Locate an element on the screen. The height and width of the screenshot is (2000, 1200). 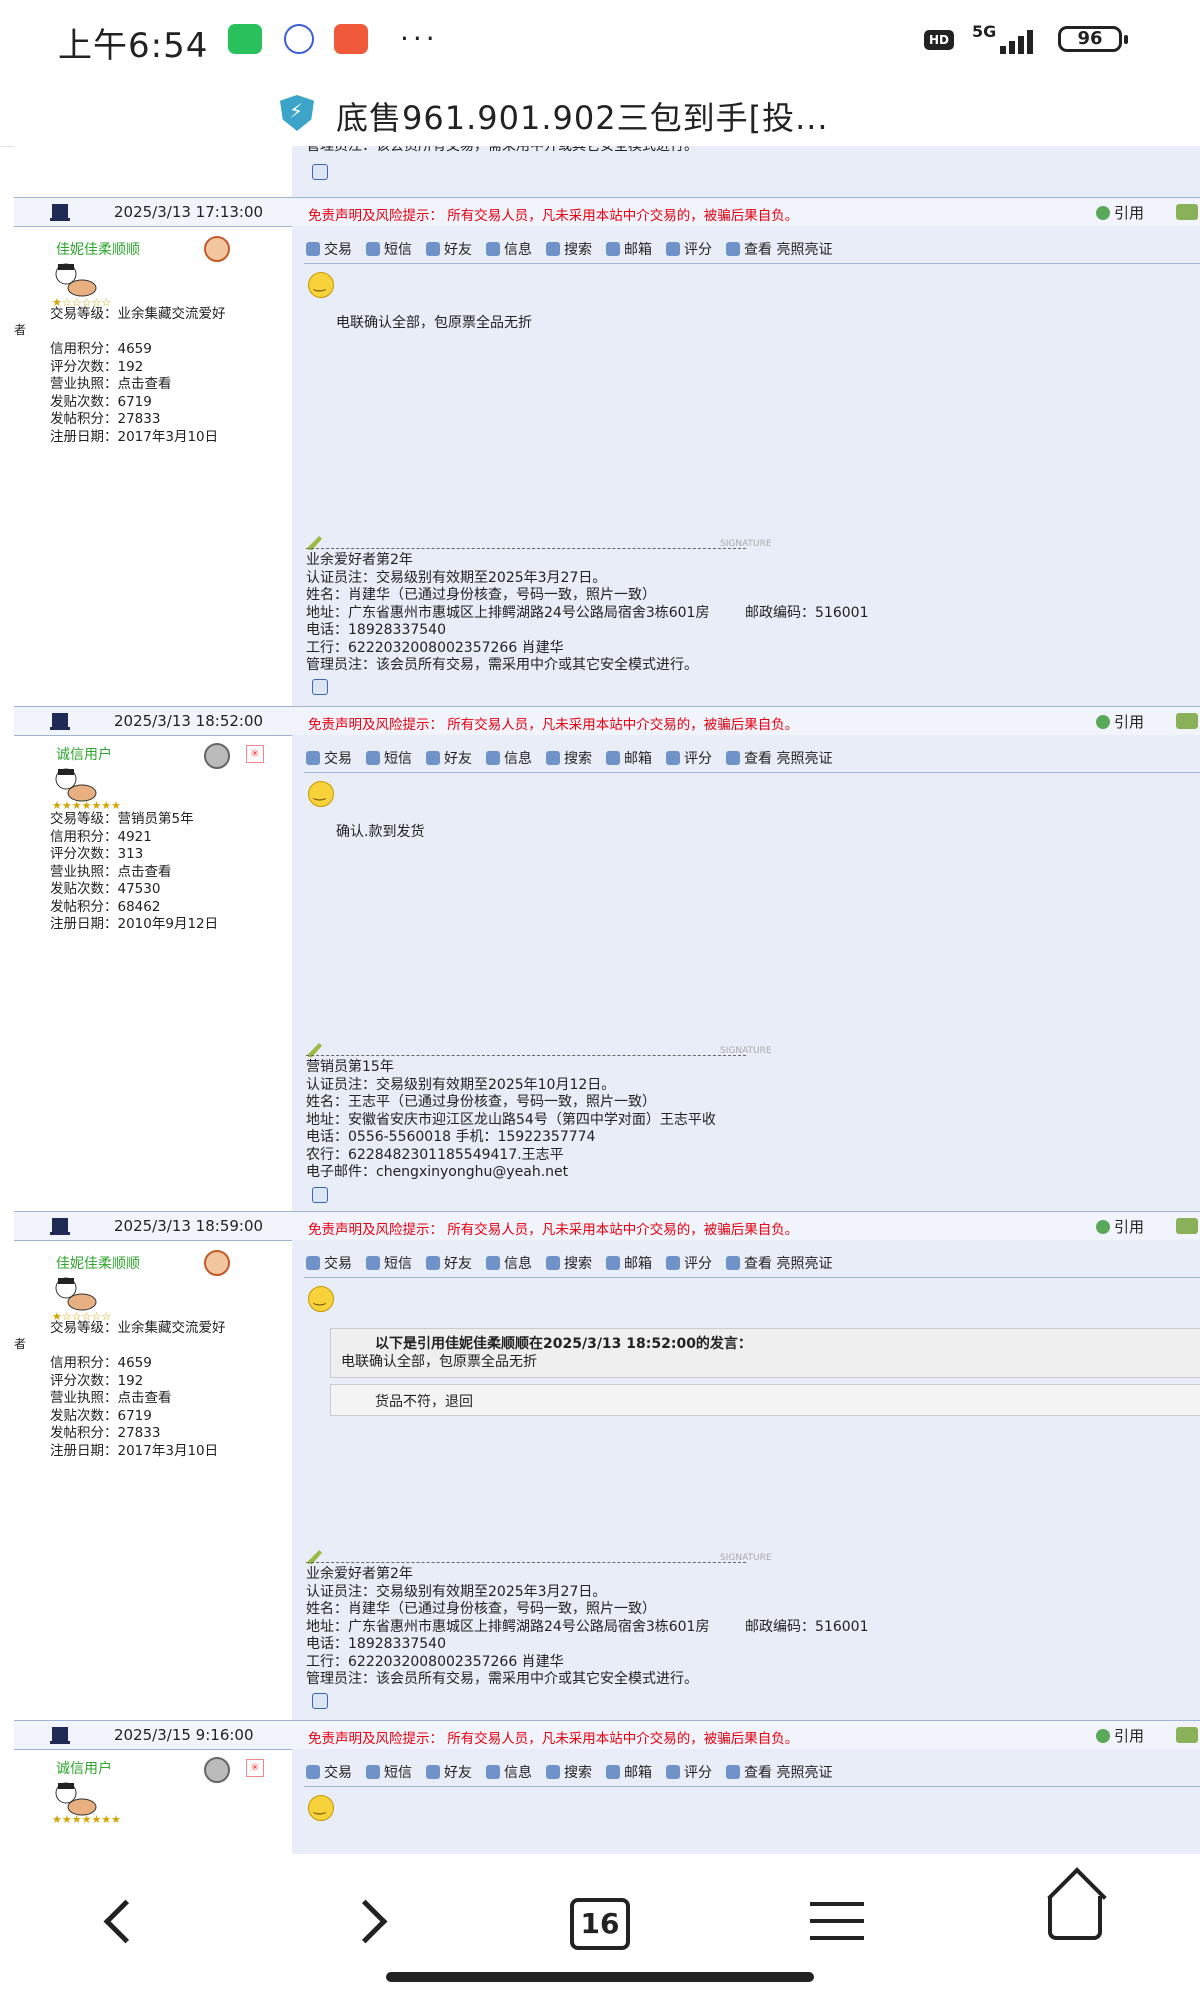
home-icon is located at coordinates (1075, 1918).